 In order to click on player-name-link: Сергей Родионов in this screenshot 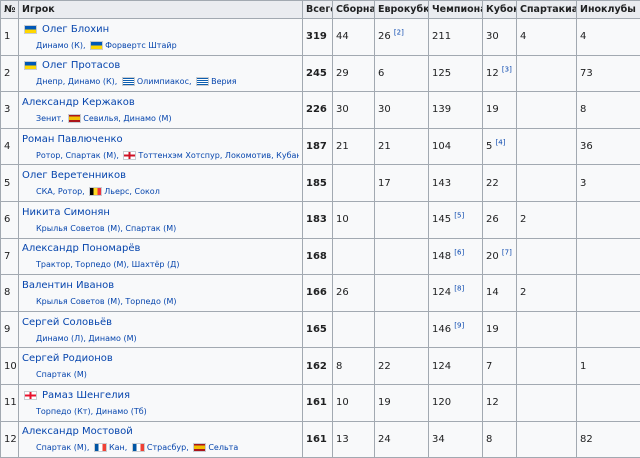, I will do `click(67, 358)`.